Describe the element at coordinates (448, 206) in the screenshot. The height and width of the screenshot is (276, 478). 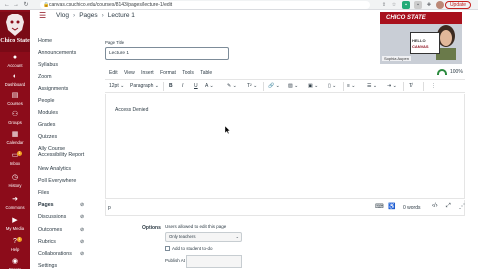
I see `fullscreen-icon: ⤢` at that location.